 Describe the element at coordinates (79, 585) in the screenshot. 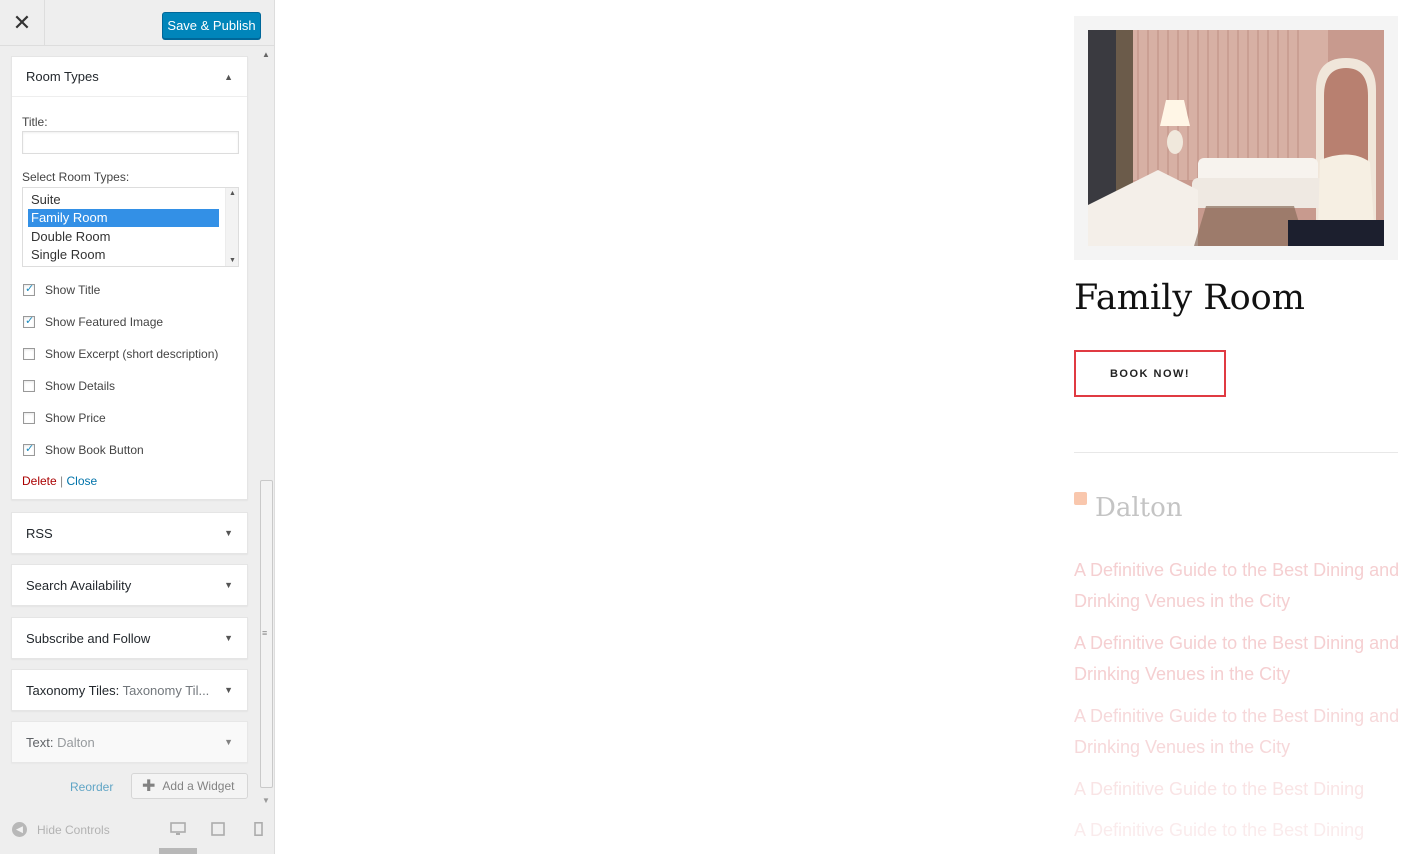

I see `widget-title: Search Availability` at that location.